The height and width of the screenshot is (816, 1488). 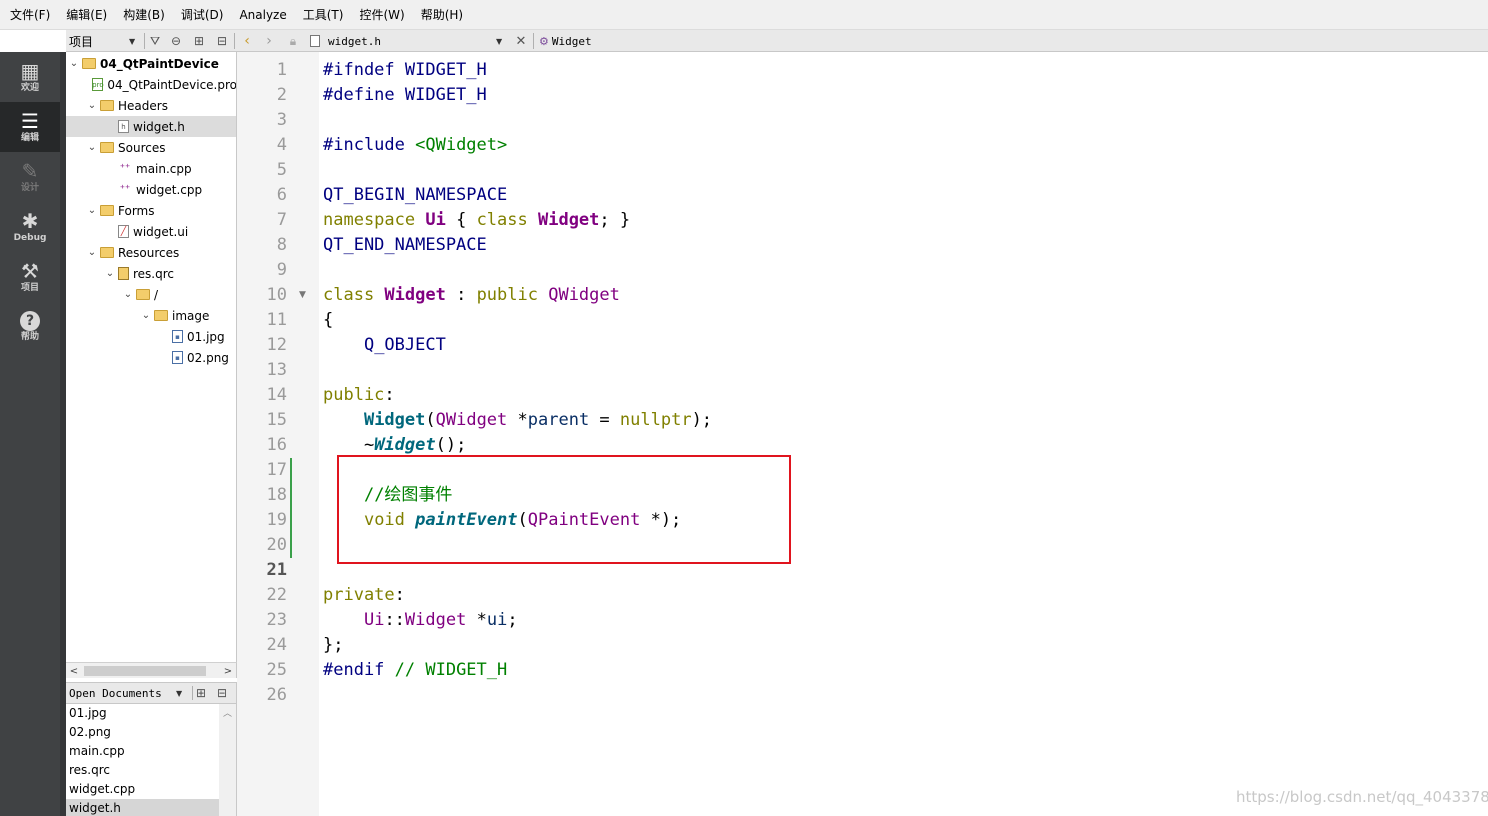 I want to click on code-token: ::, so click(x=394, y=620).